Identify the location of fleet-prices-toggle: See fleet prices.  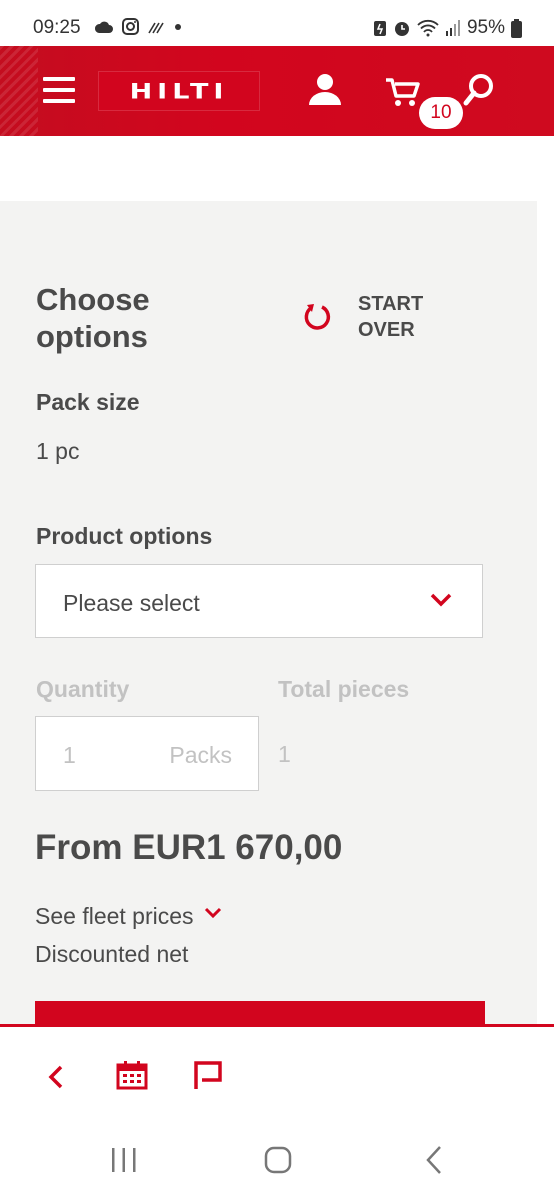
(128, 916).